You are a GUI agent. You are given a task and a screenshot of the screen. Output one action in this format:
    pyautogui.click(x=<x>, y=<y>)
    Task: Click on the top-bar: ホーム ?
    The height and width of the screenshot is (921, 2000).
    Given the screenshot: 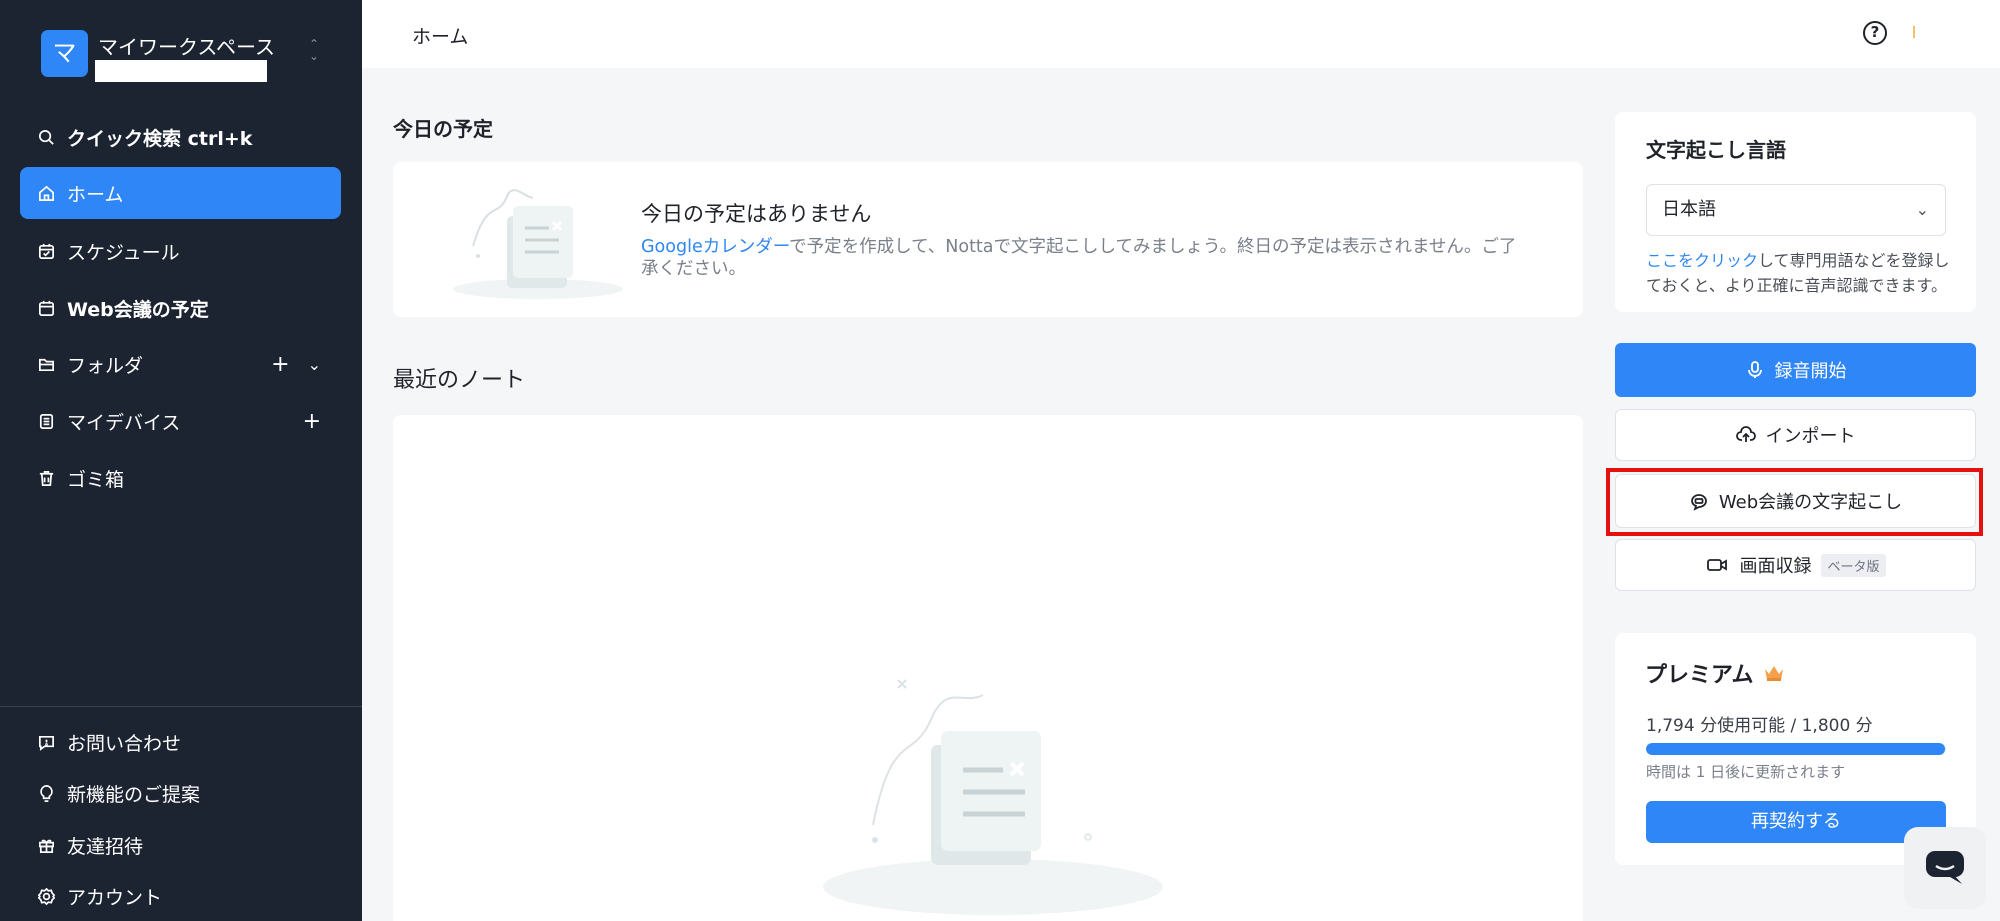 What is the action you would take?
    pyautogui.click(x=1181, y=34)
    